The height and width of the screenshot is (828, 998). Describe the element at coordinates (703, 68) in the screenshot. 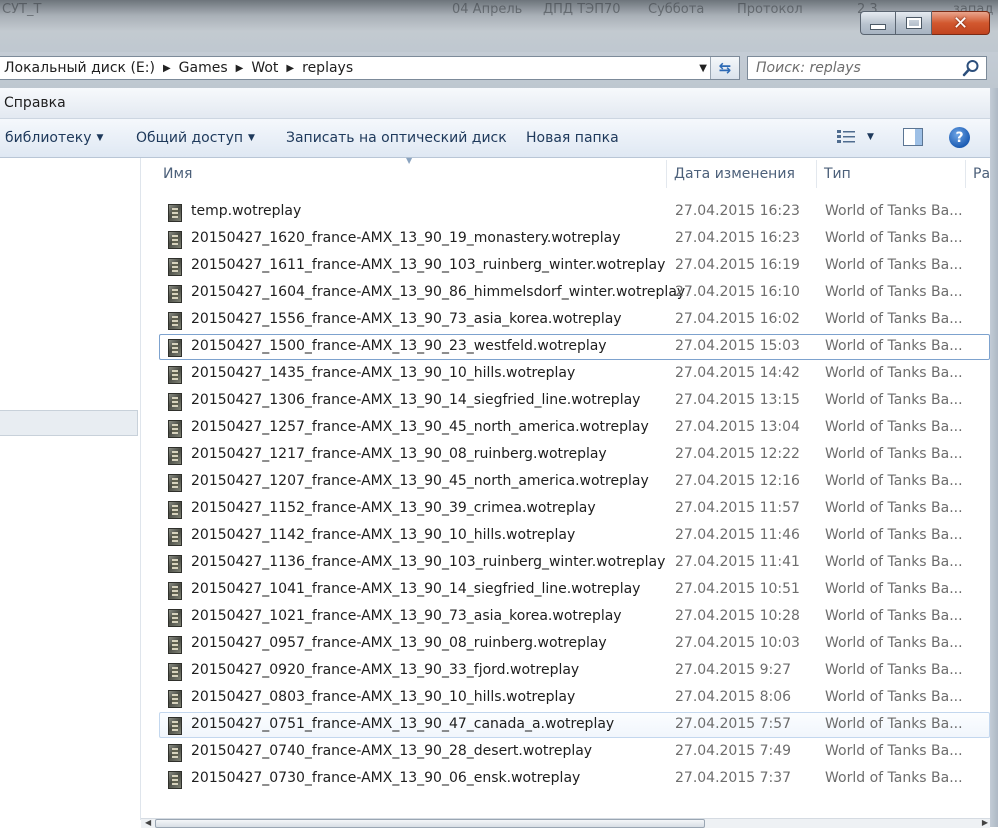

I see `address-dropdown-icon: ▼` at that location.